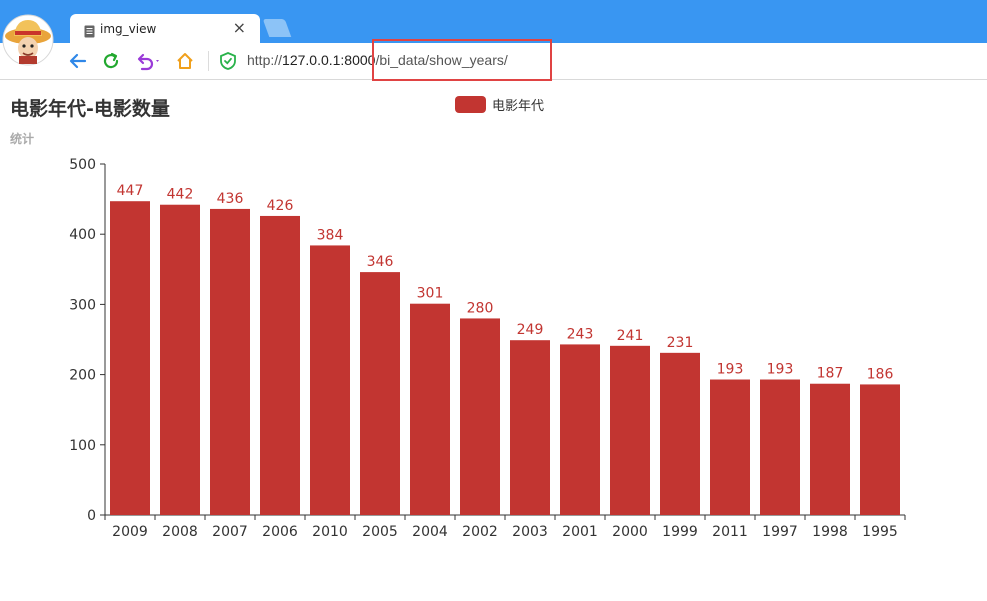  Describe the element at coordinates (730, 532) in the screenshot. I see `x-tick-label: 2011` at that location.